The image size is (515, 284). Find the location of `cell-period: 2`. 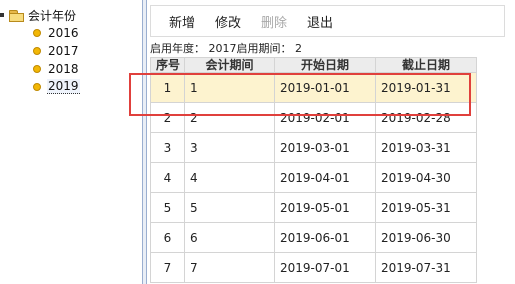

cell-period: 2 is located at coordinates (229, 117).